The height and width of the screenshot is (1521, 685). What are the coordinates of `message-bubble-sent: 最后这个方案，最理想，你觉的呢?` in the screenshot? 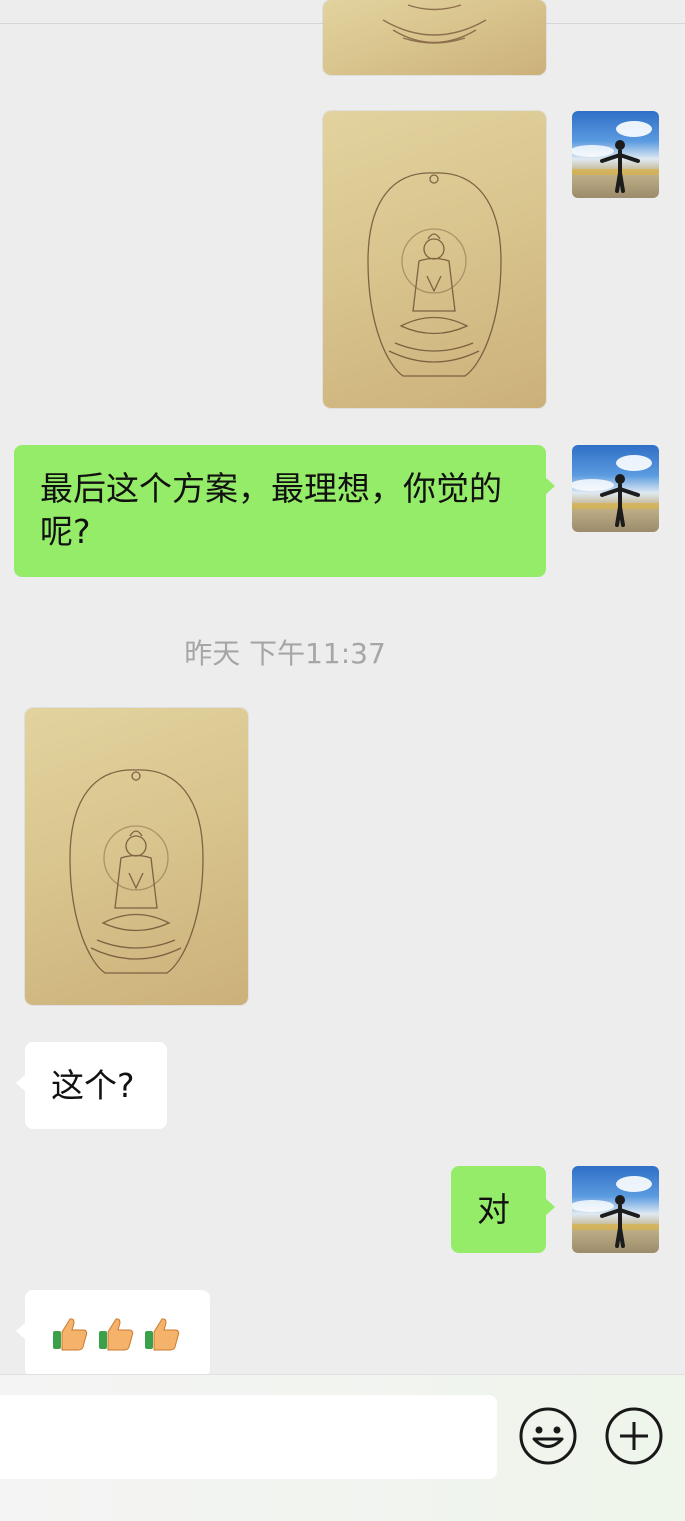 It's located at (284, 511).